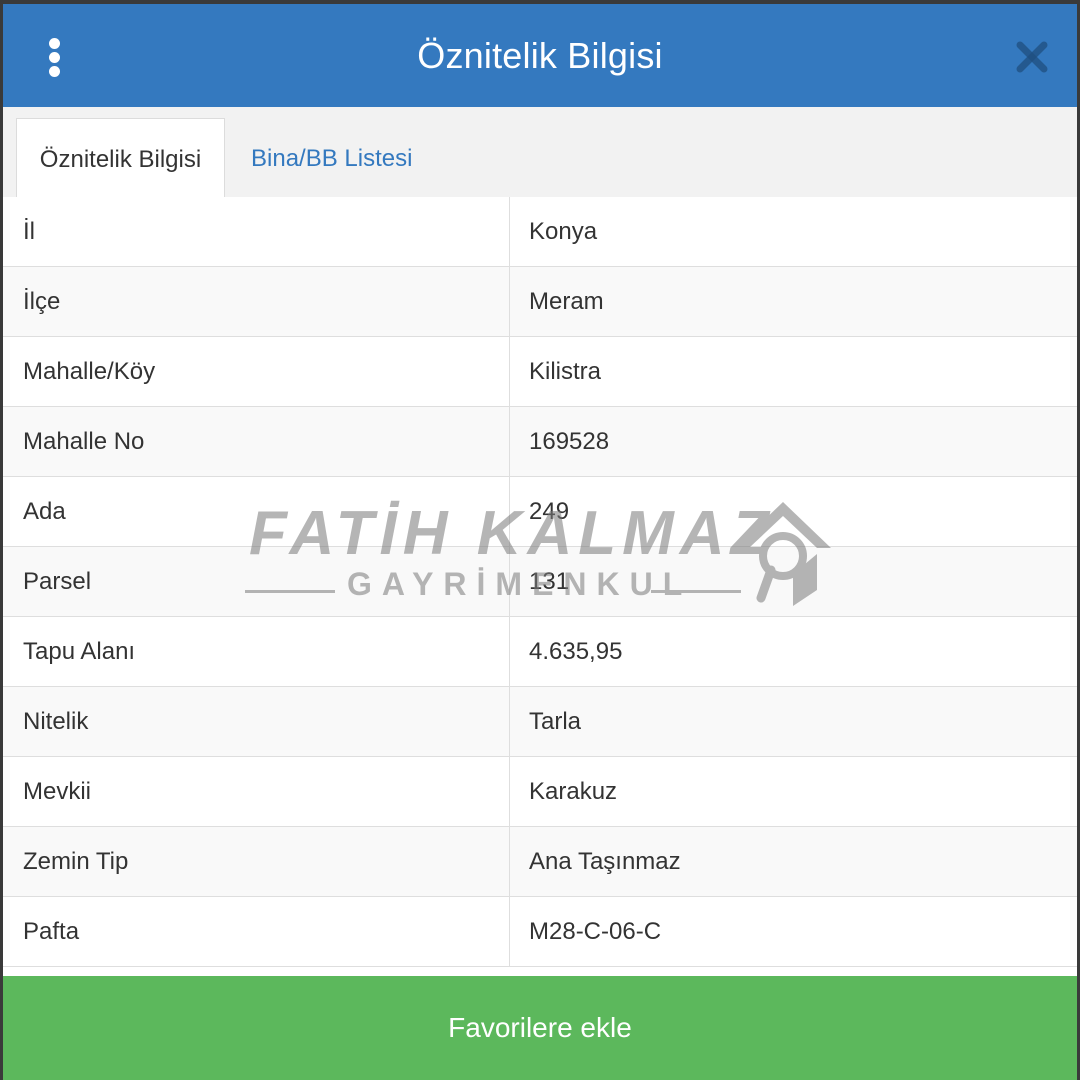  What do you see at coordinates (549, 581) in the screenshot?
I see `row-value: 131` at bounding box center [549, 581].